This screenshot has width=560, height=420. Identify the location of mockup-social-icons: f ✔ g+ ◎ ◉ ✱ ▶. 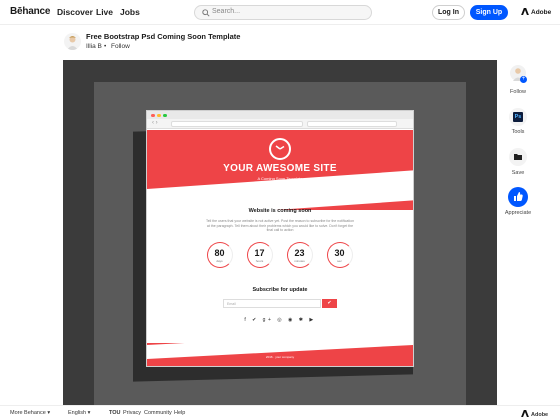
(280, 320).